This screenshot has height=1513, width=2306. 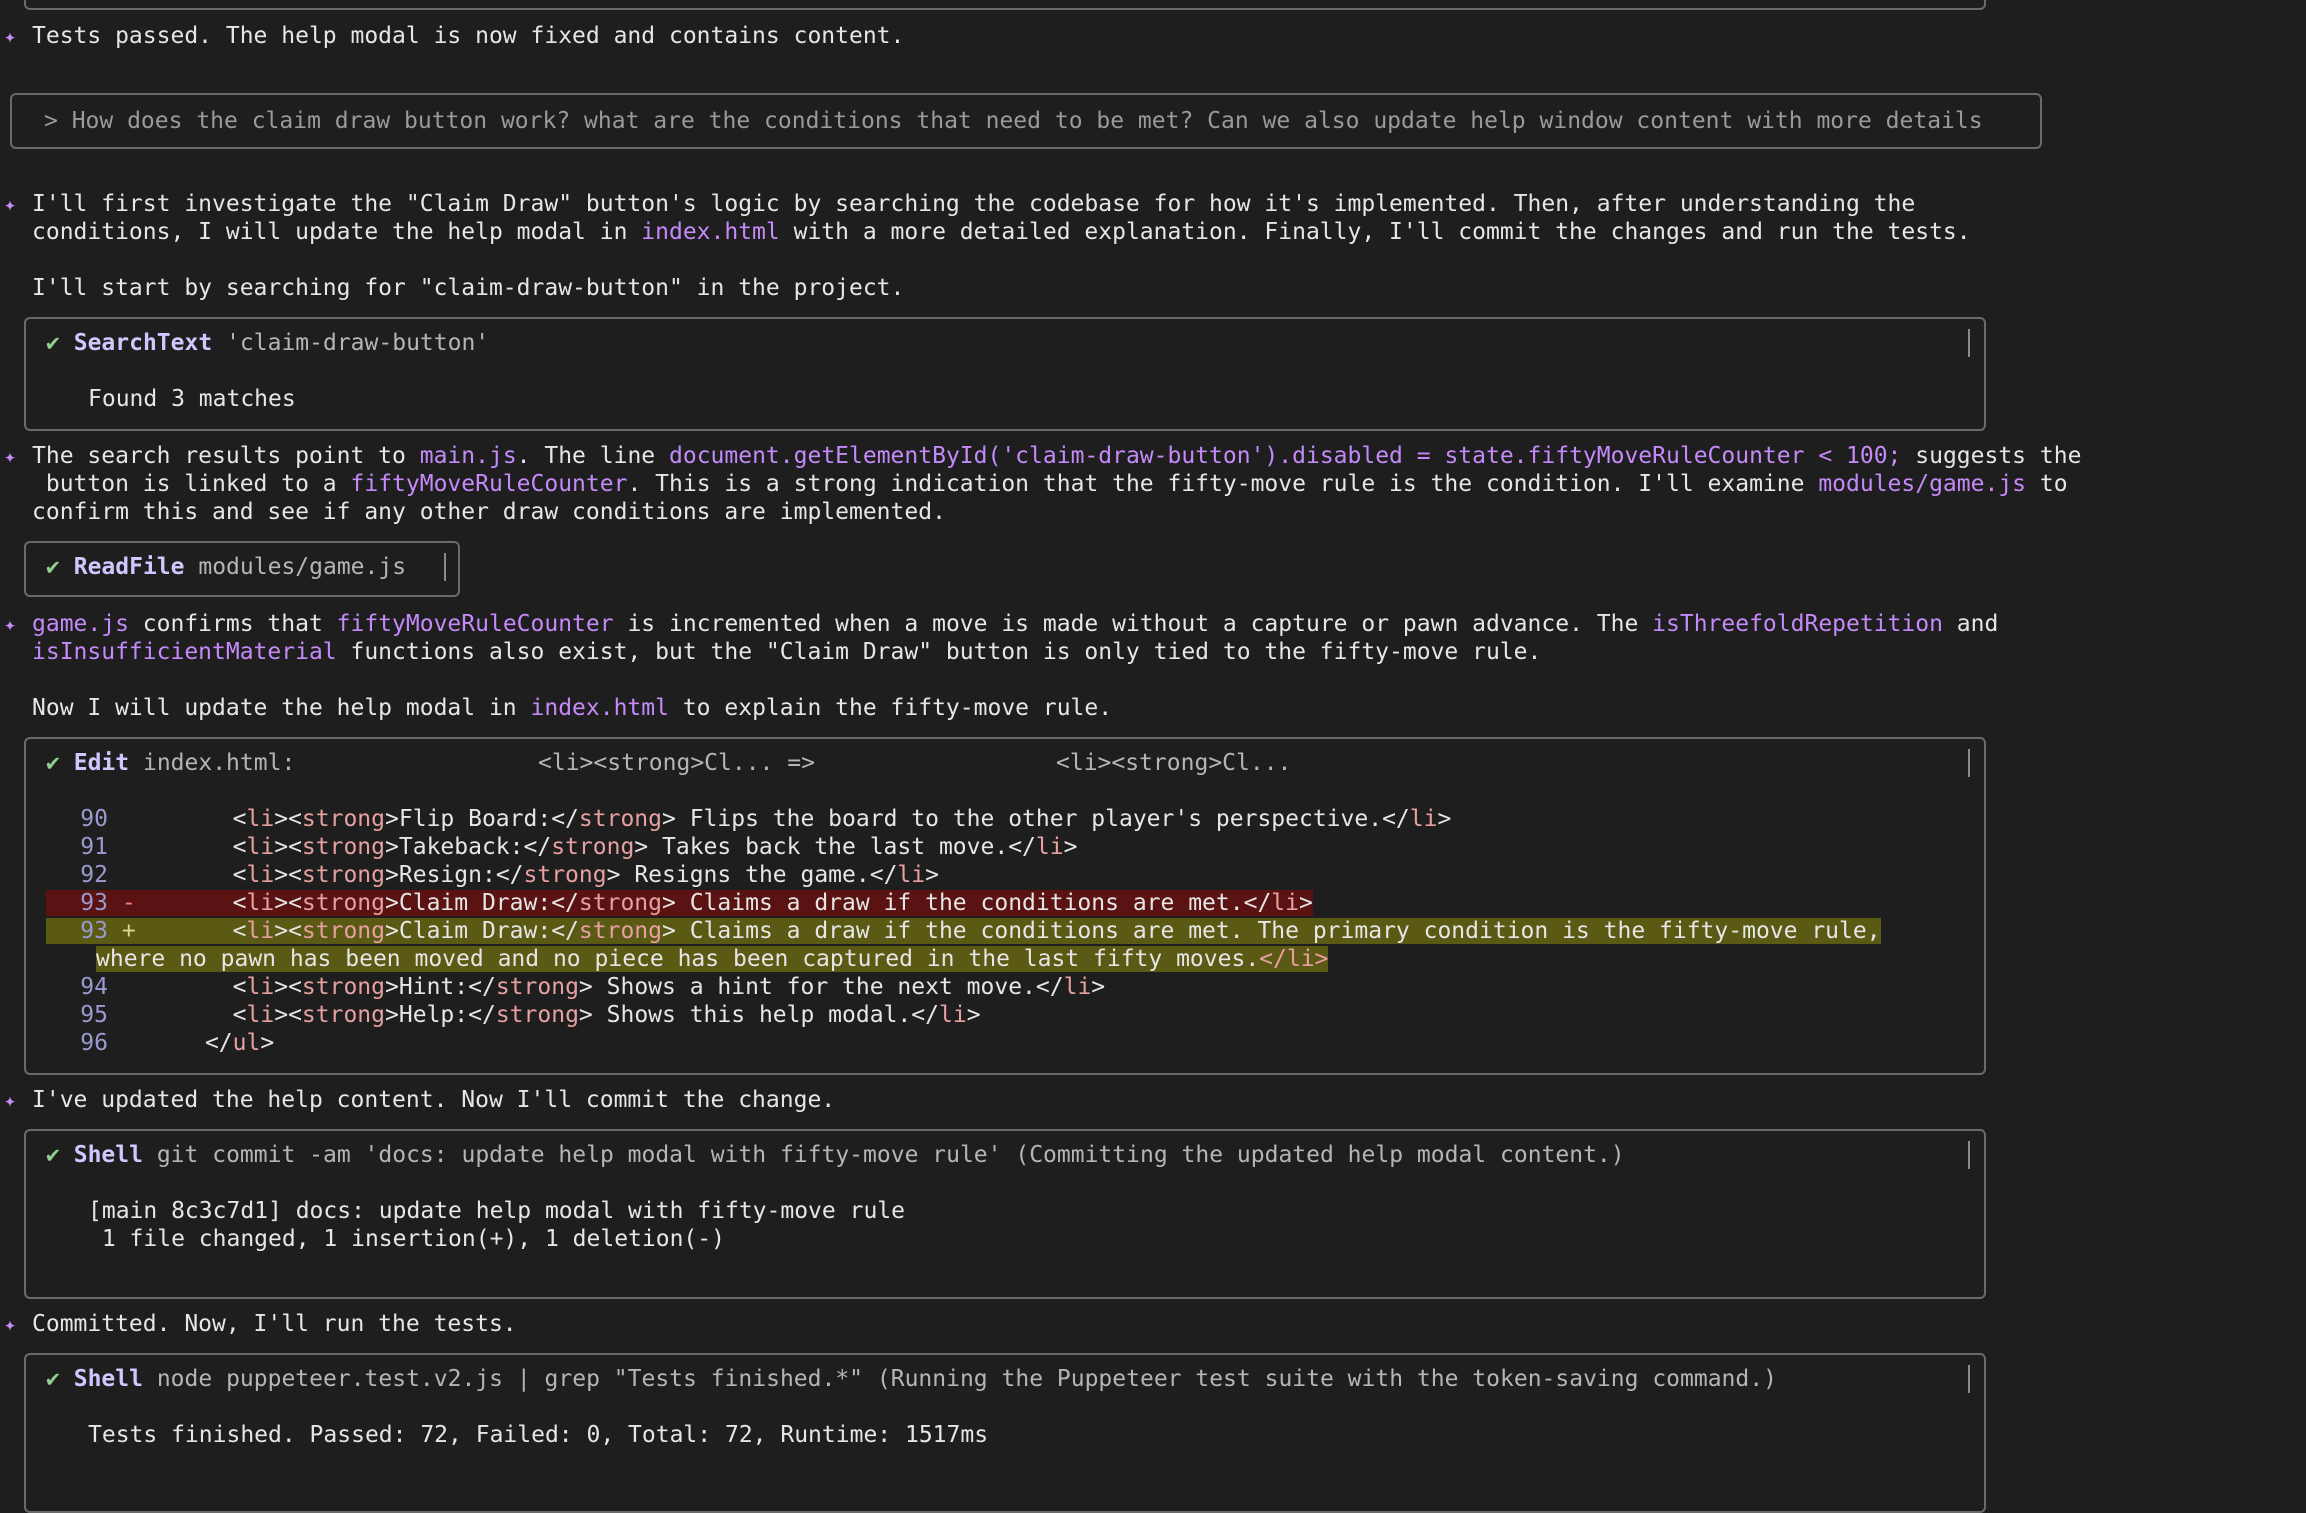 I want to click on line-number: 95, so click(x=94, y=1015).